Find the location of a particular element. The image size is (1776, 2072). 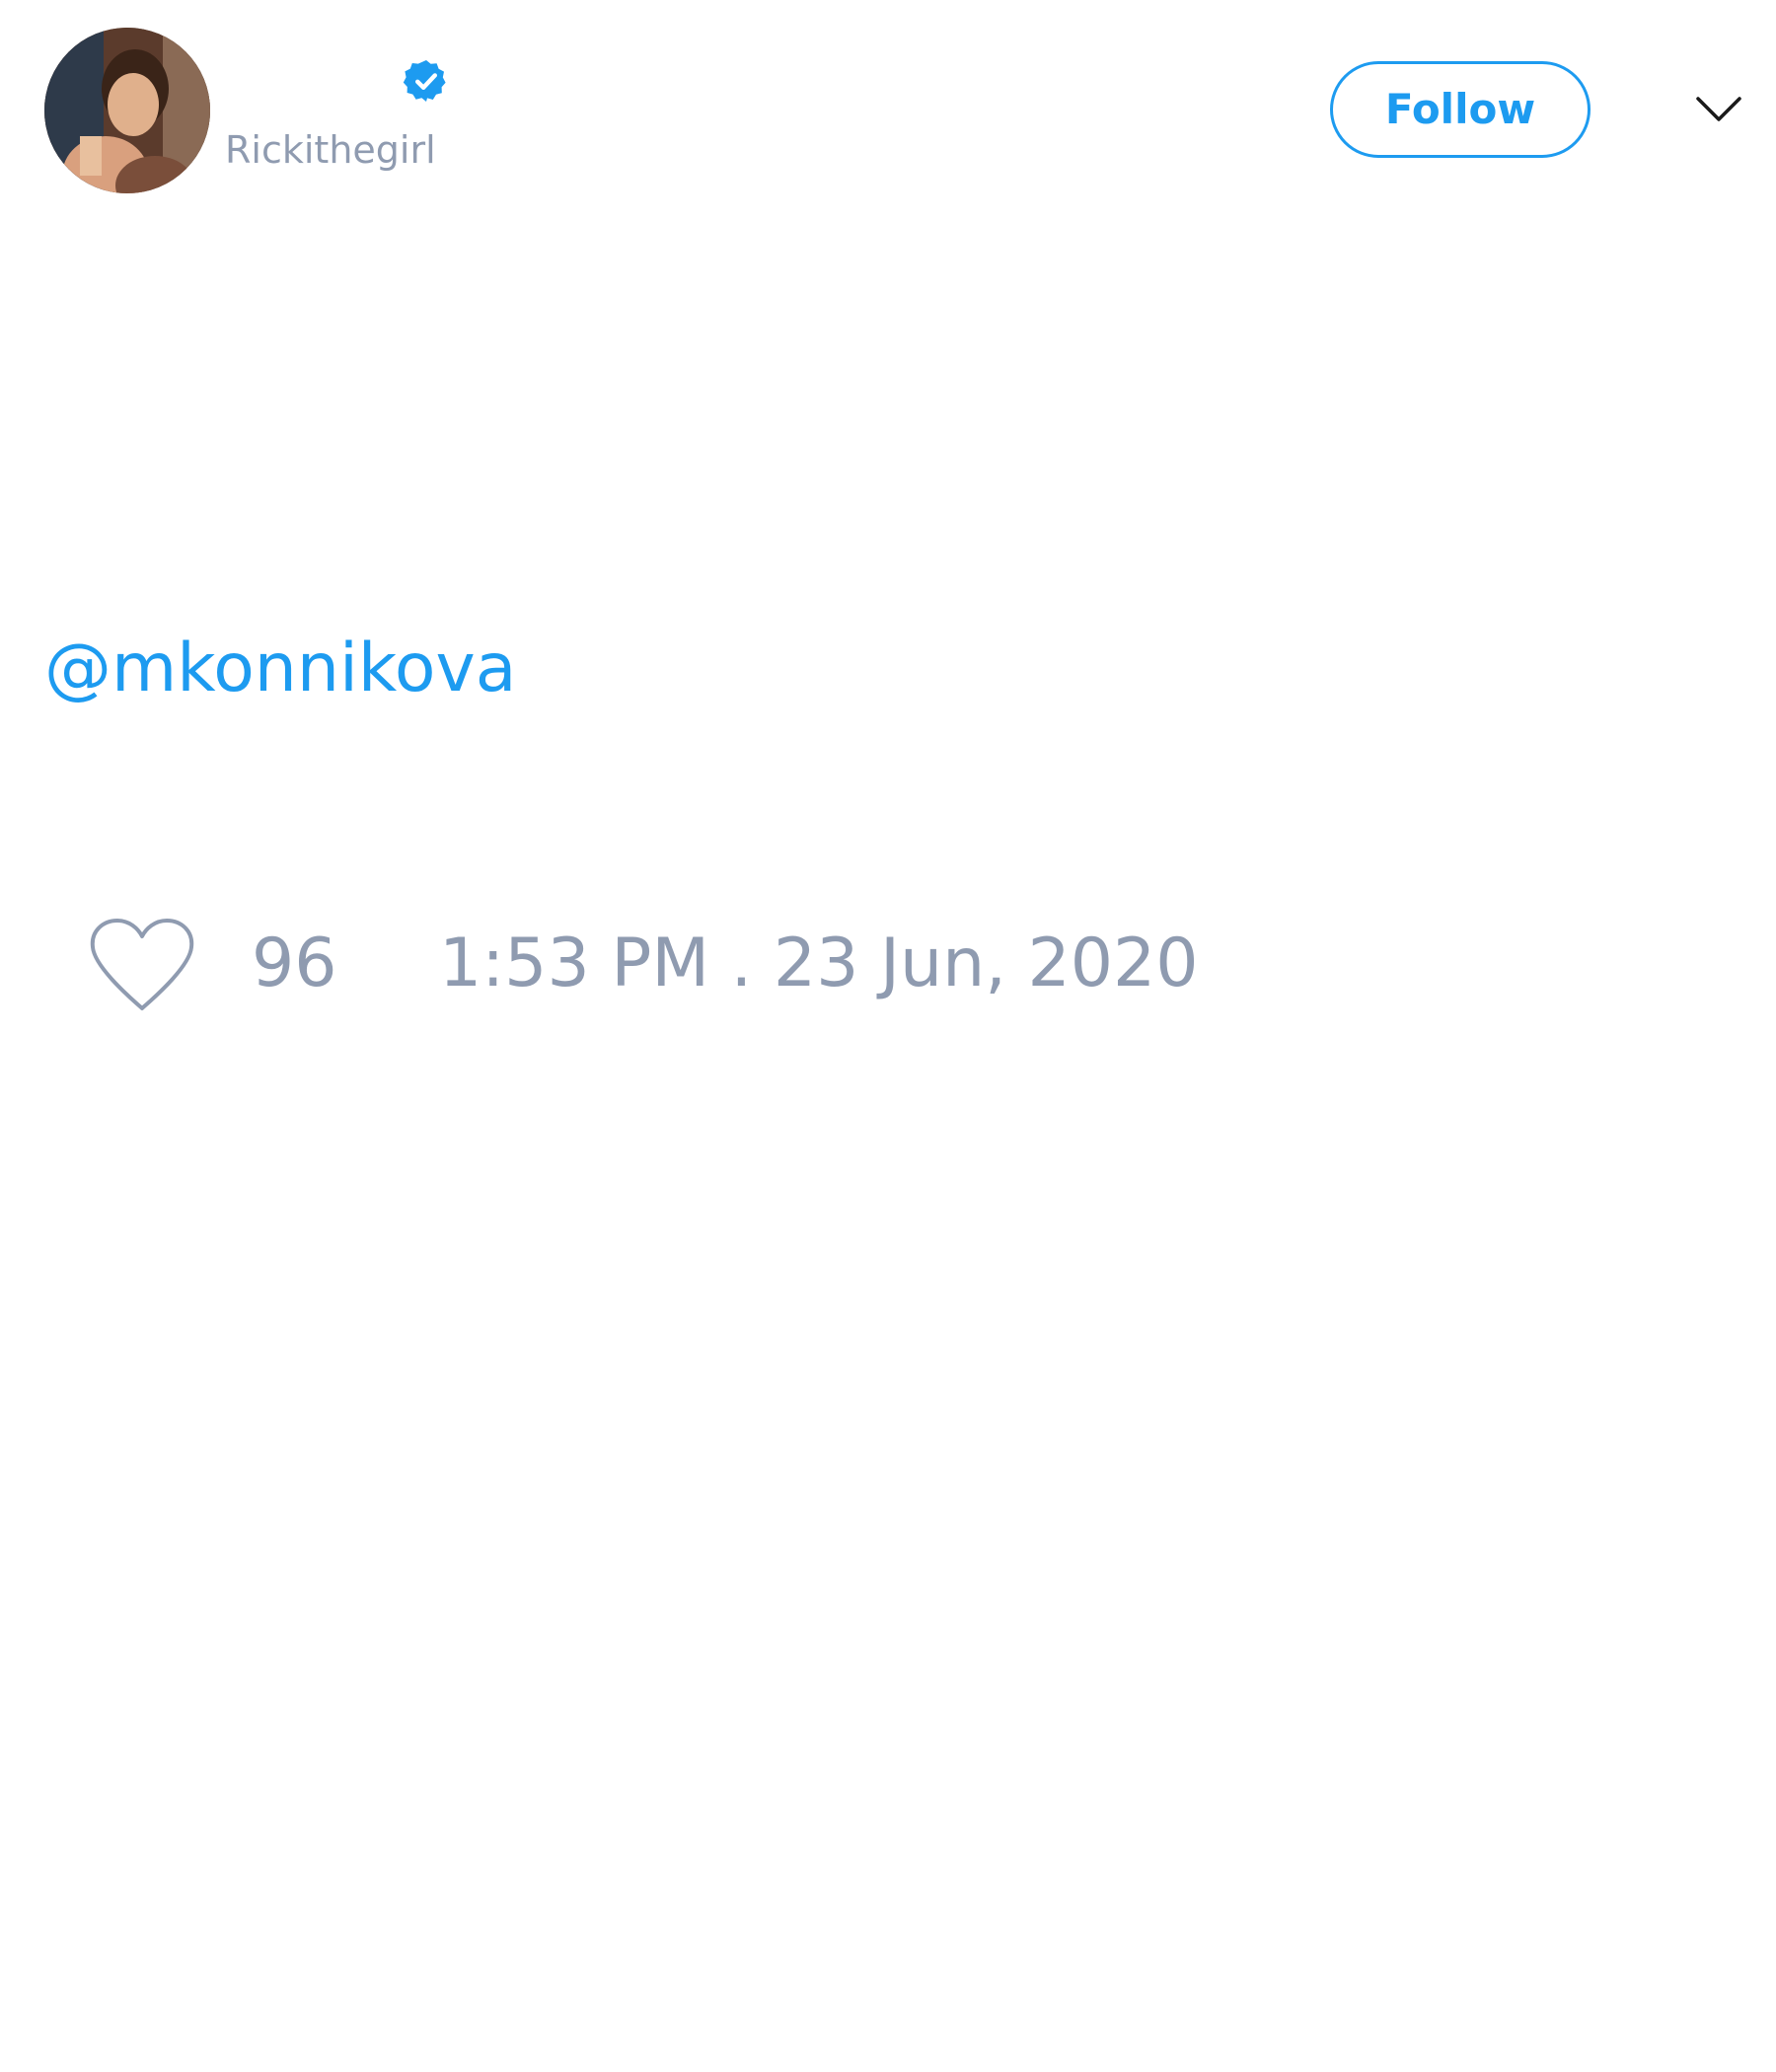

heart-outline-icon is located at coordinates (142, 966).